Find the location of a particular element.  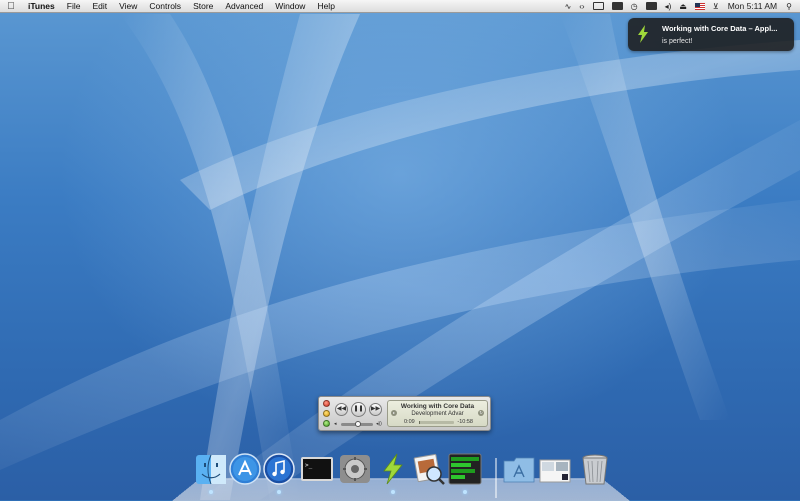

lightning-icon is located at coordinates (643, 34).